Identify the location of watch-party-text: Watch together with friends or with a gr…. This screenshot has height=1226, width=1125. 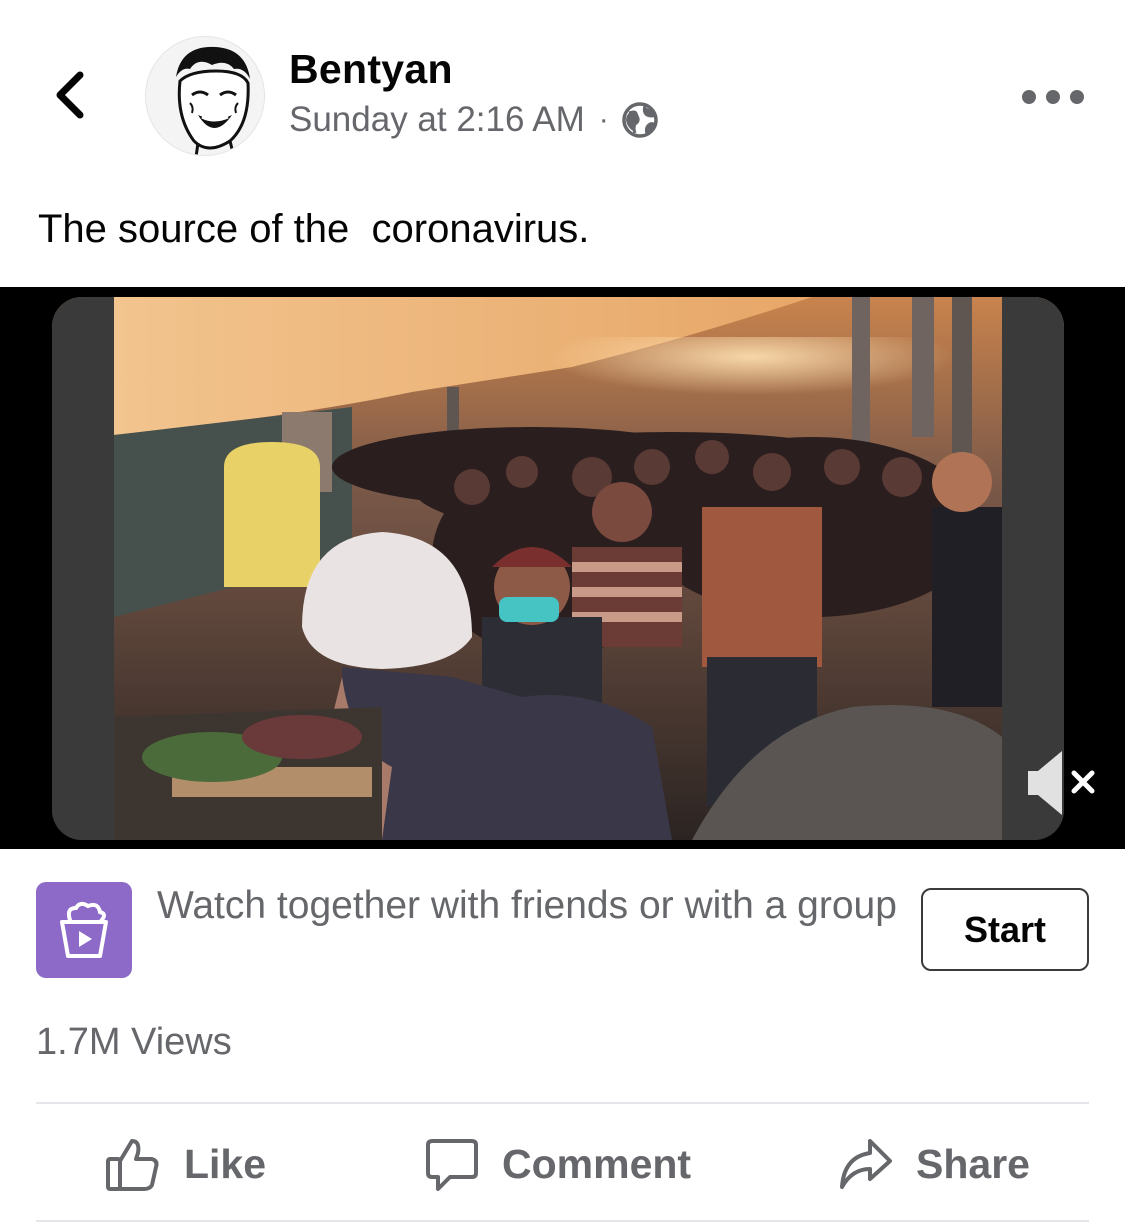
(527, 905).